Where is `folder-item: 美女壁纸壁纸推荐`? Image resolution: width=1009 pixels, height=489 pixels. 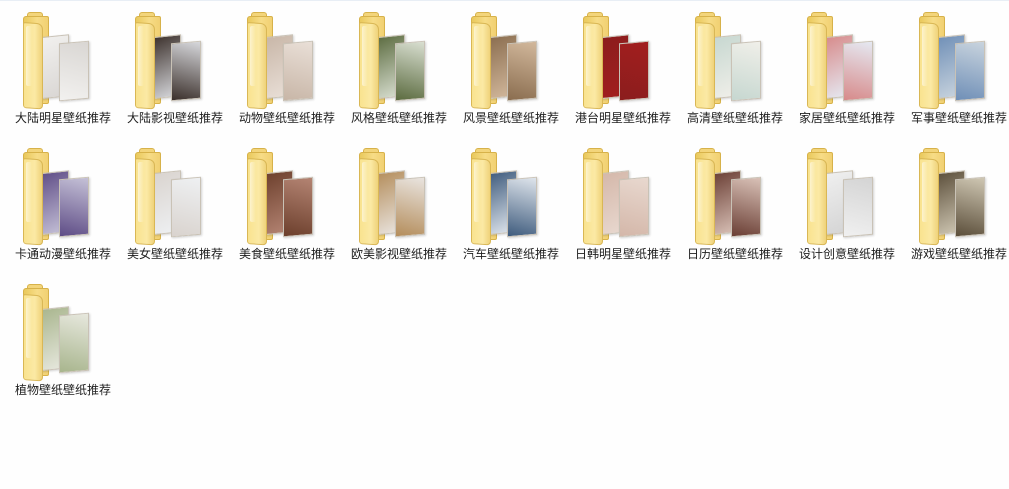
folder-item: 美女壁纸壁纸推荐 is located at coordinates (175, 210).